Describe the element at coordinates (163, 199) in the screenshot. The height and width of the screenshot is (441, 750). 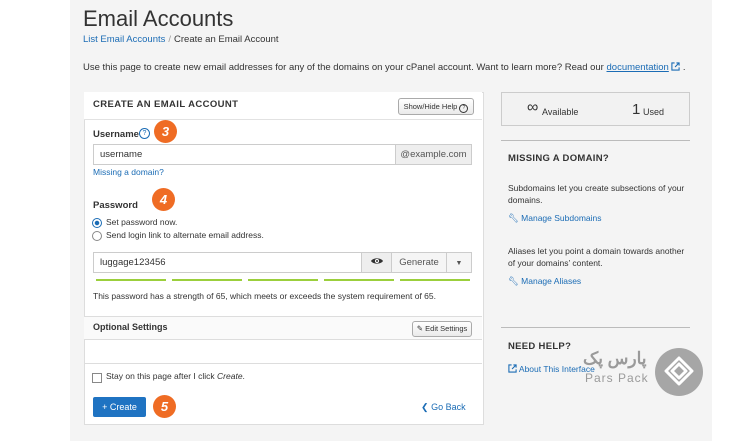
I see `step-badge-4: 4` at that location.